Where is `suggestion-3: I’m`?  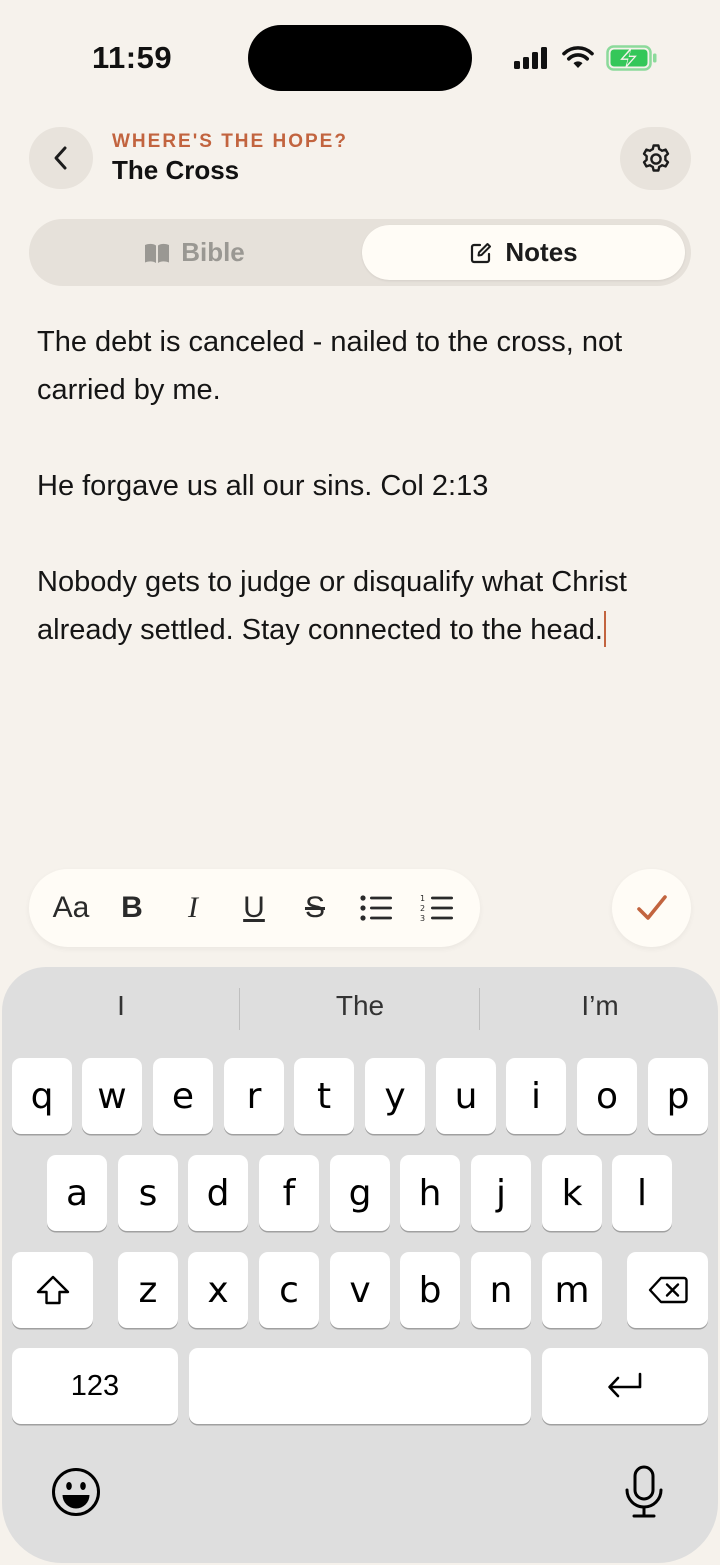
suggestion-3: I’m is located at coordinates (600, 1006).